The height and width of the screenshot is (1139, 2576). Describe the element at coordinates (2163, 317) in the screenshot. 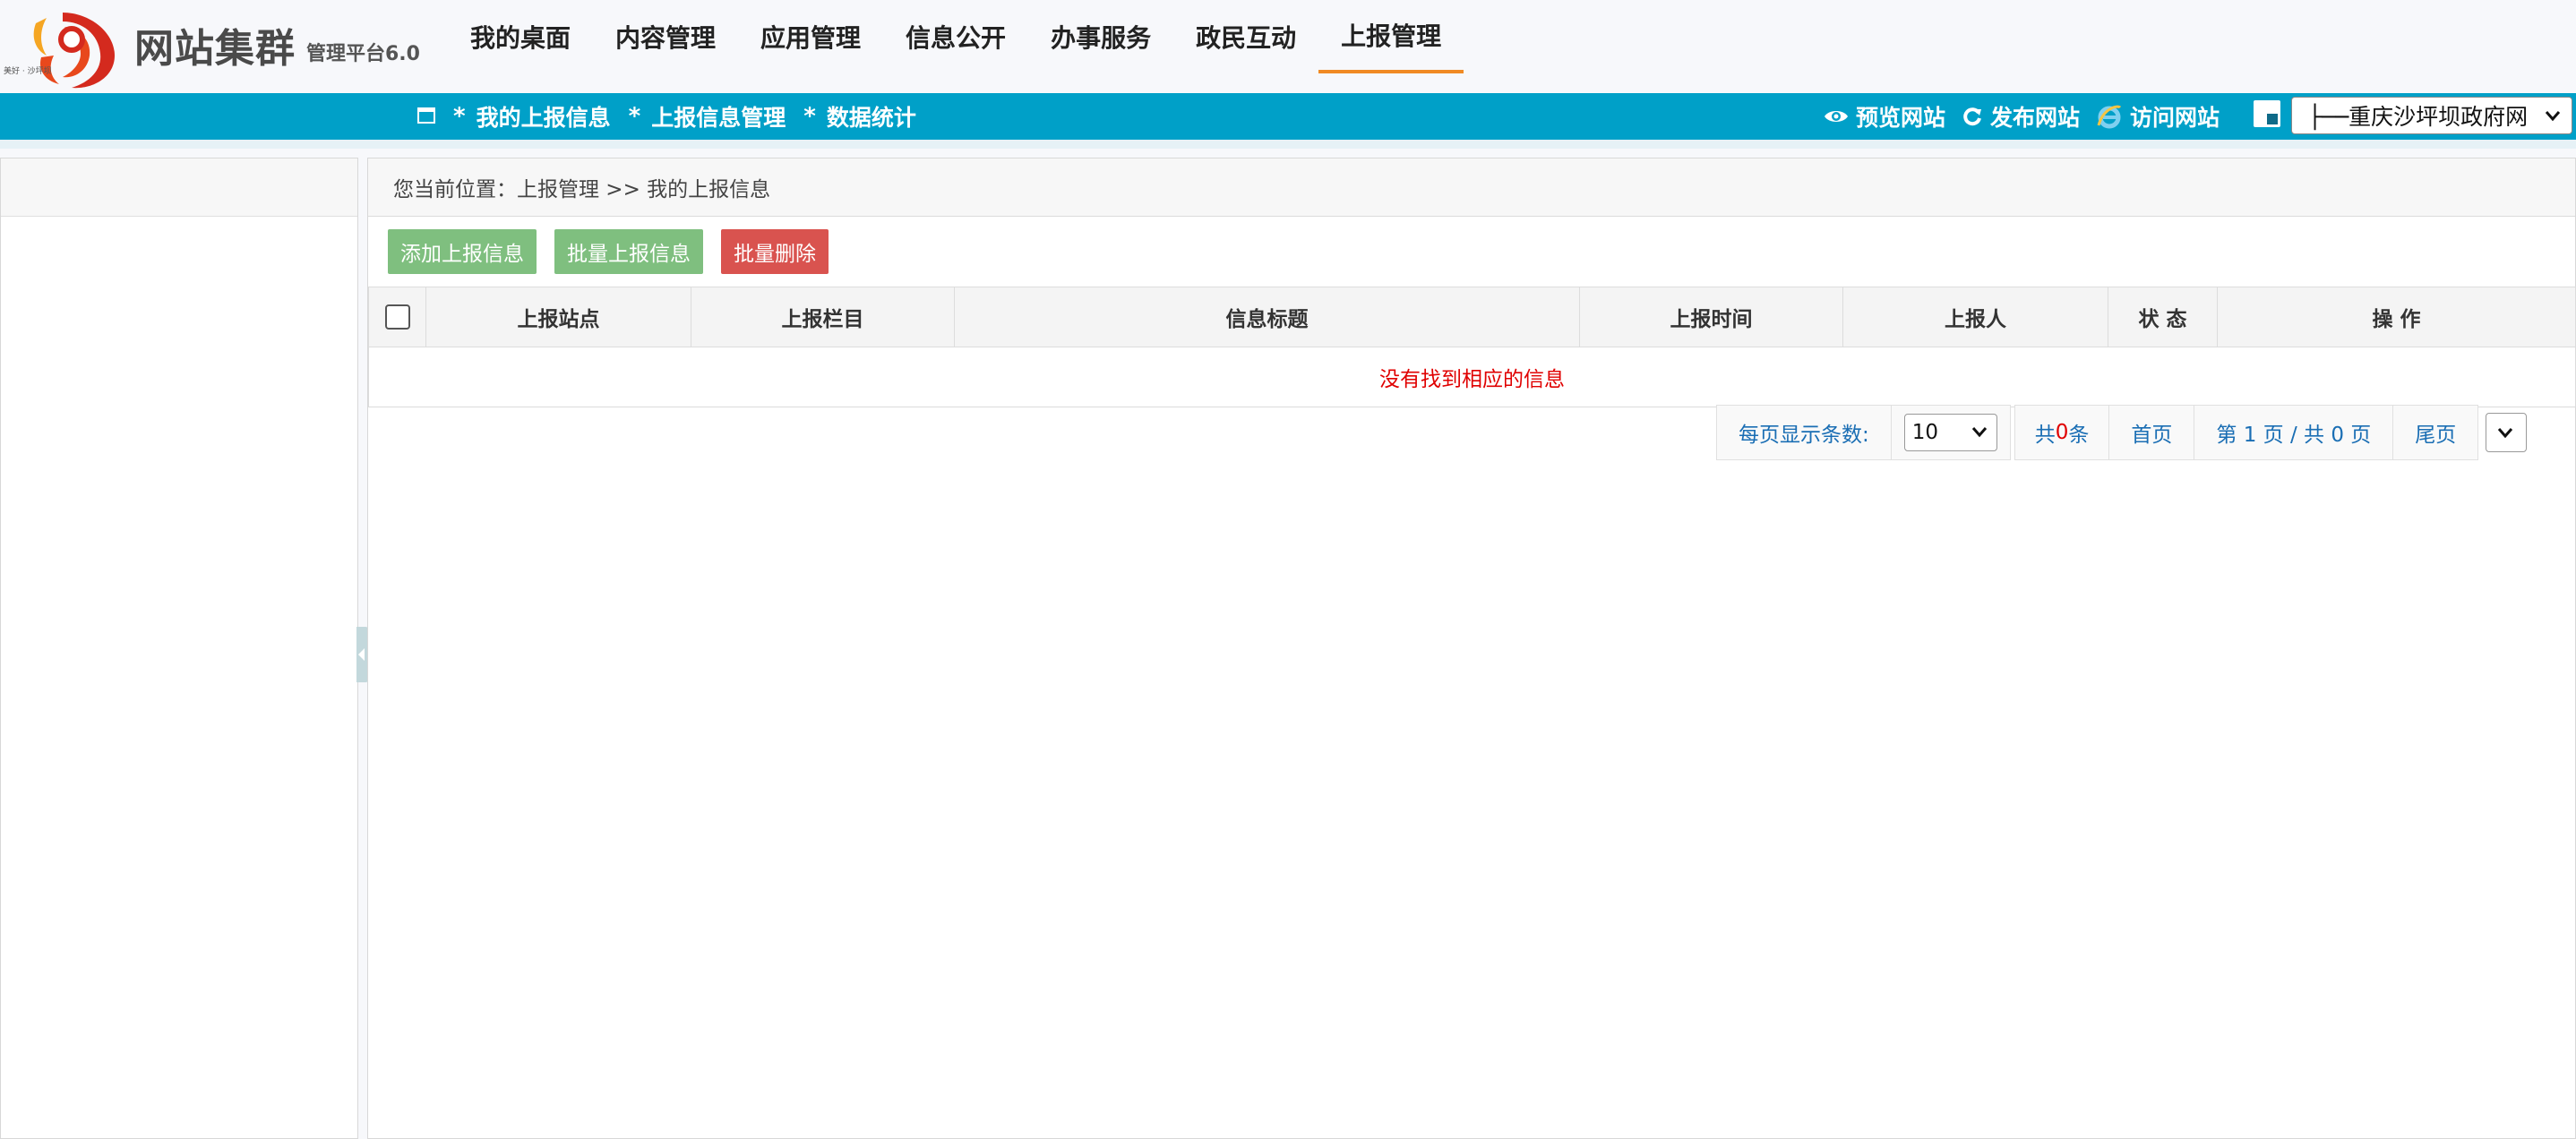

I see `column-header-status: 状 态` at that location.